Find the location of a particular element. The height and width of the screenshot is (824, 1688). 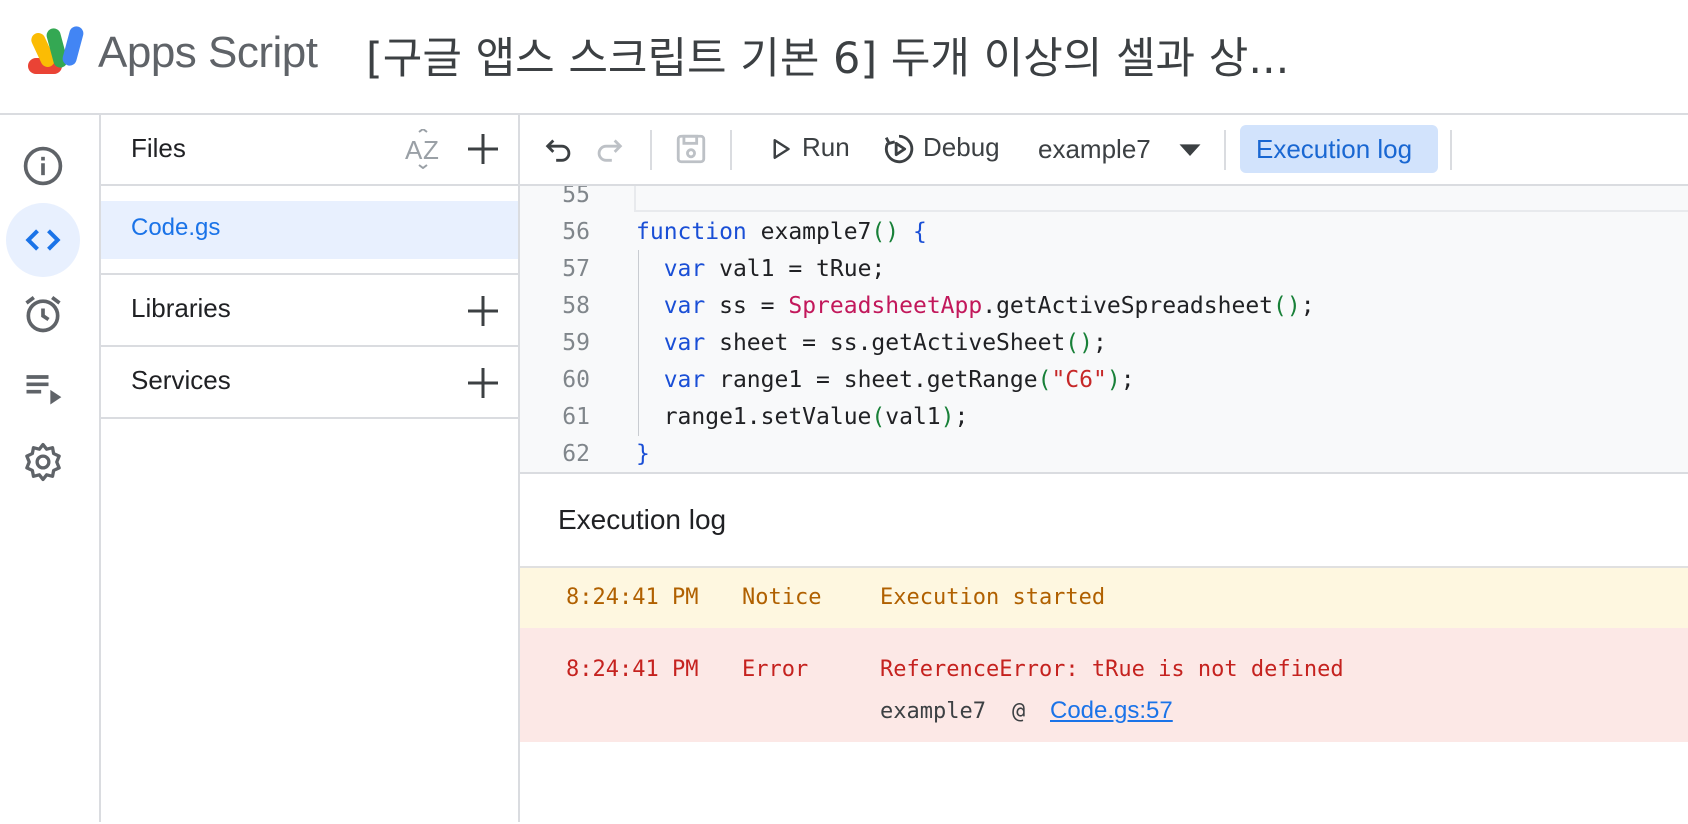

left-rail is located at coordinates (50, 468).